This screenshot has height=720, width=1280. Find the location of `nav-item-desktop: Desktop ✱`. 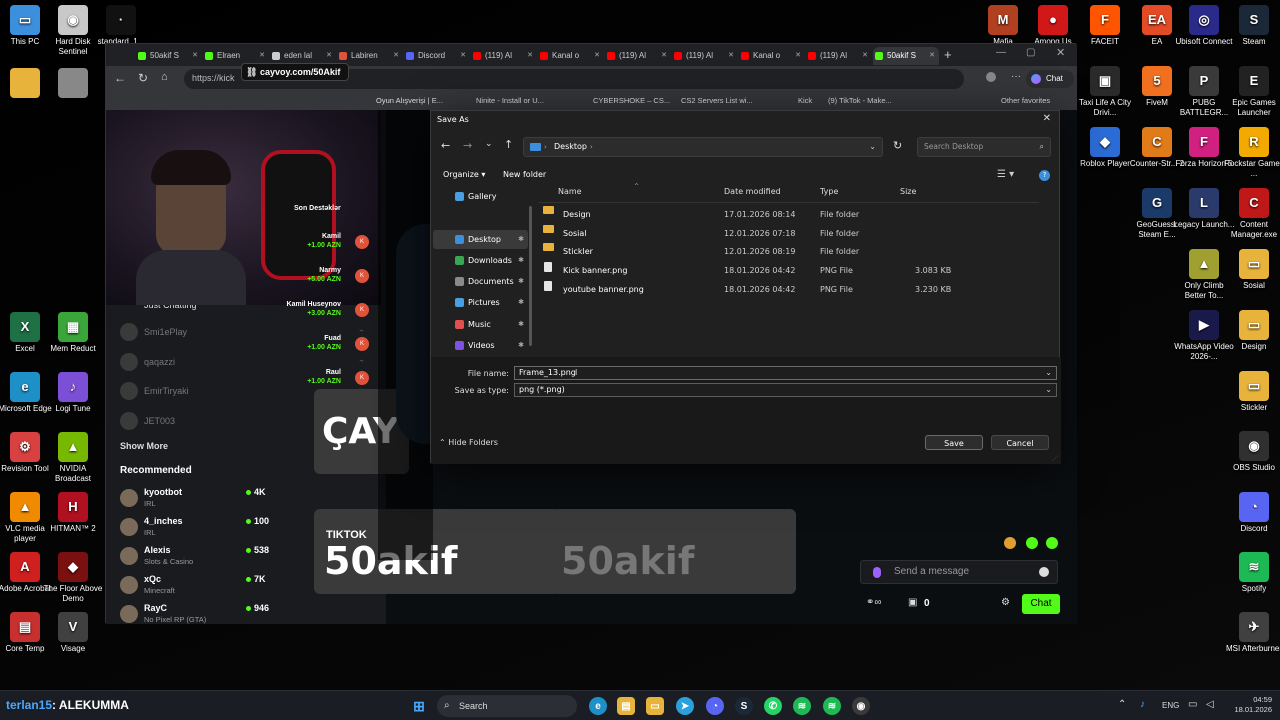

nav-item-desktop: Desktop ✱ is located at coordinates (480, 239).